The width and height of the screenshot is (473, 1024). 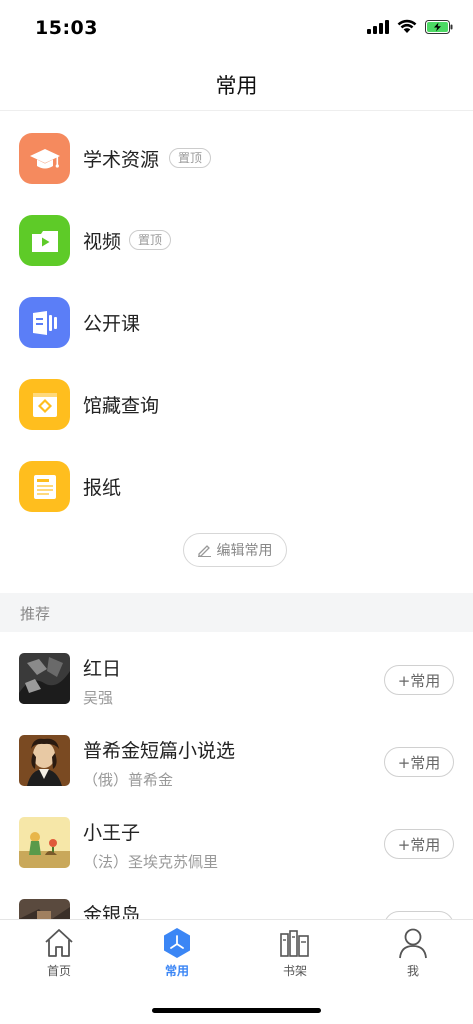 I want to click on home-indicator, so click(x=236, y=1010).